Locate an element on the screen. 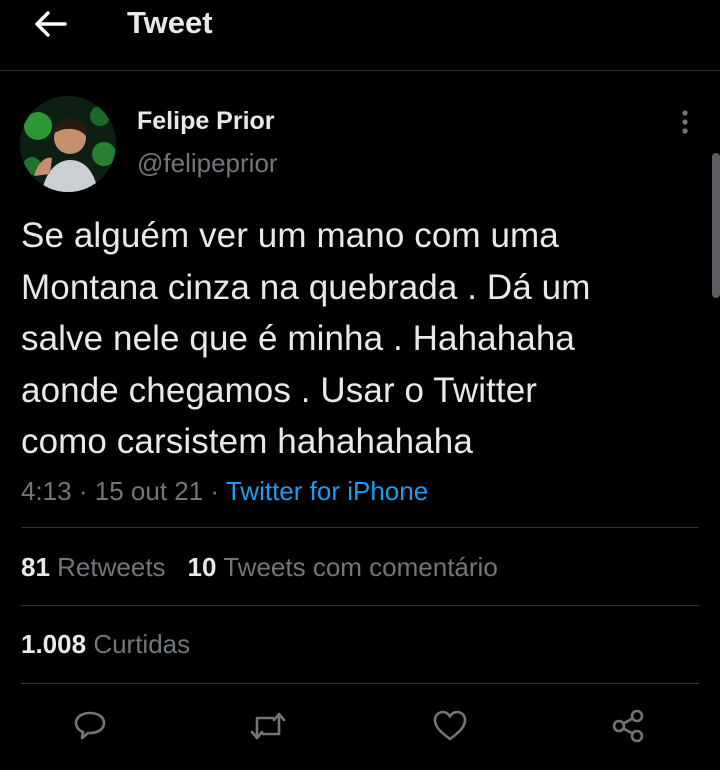  back-button is located at coordinates (50, 24).